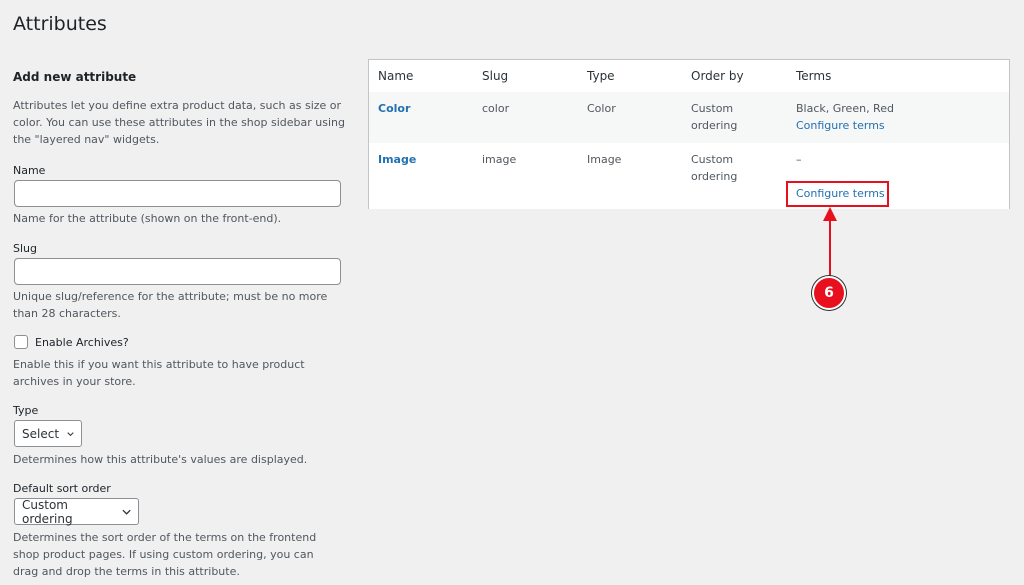 This screenshot has width=1024, height=585. I want to click on attribute-name-link: Image, so click(397, 159).